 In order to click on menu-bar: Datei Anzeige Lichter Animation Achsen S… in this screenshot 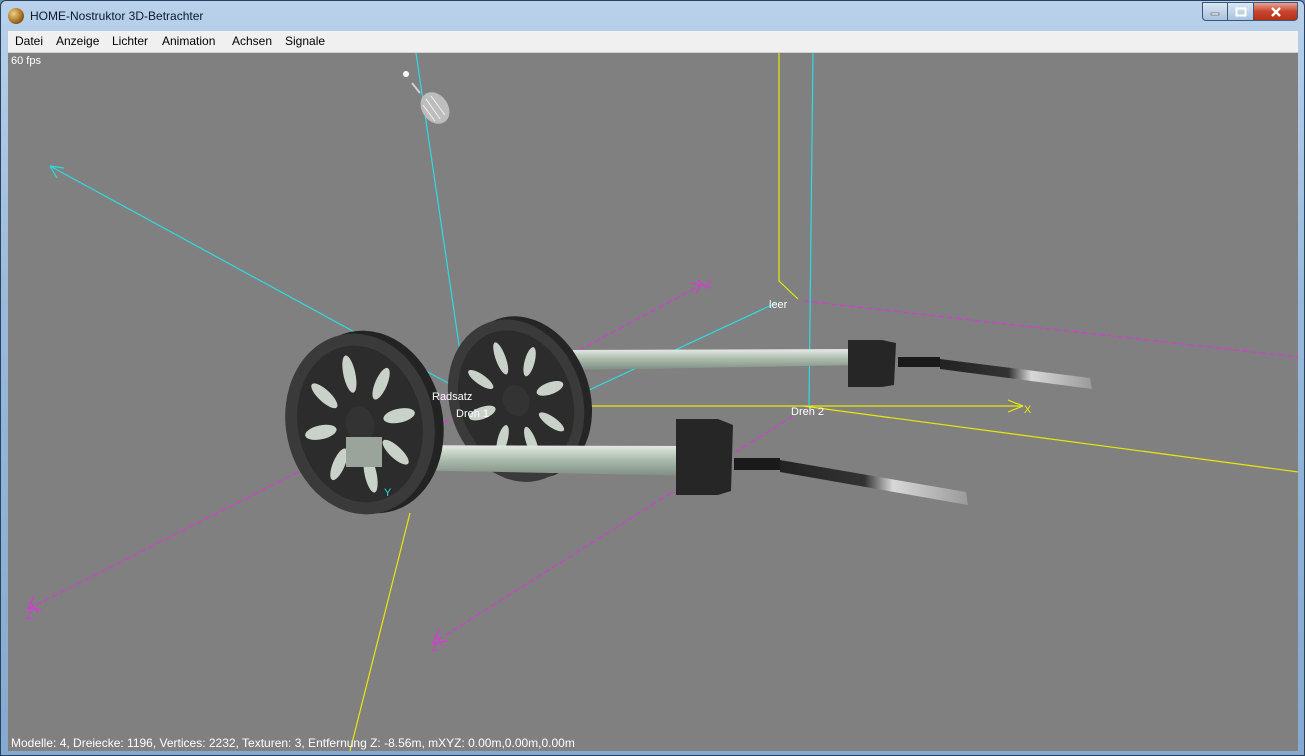, I will do `click(653, 42)`.